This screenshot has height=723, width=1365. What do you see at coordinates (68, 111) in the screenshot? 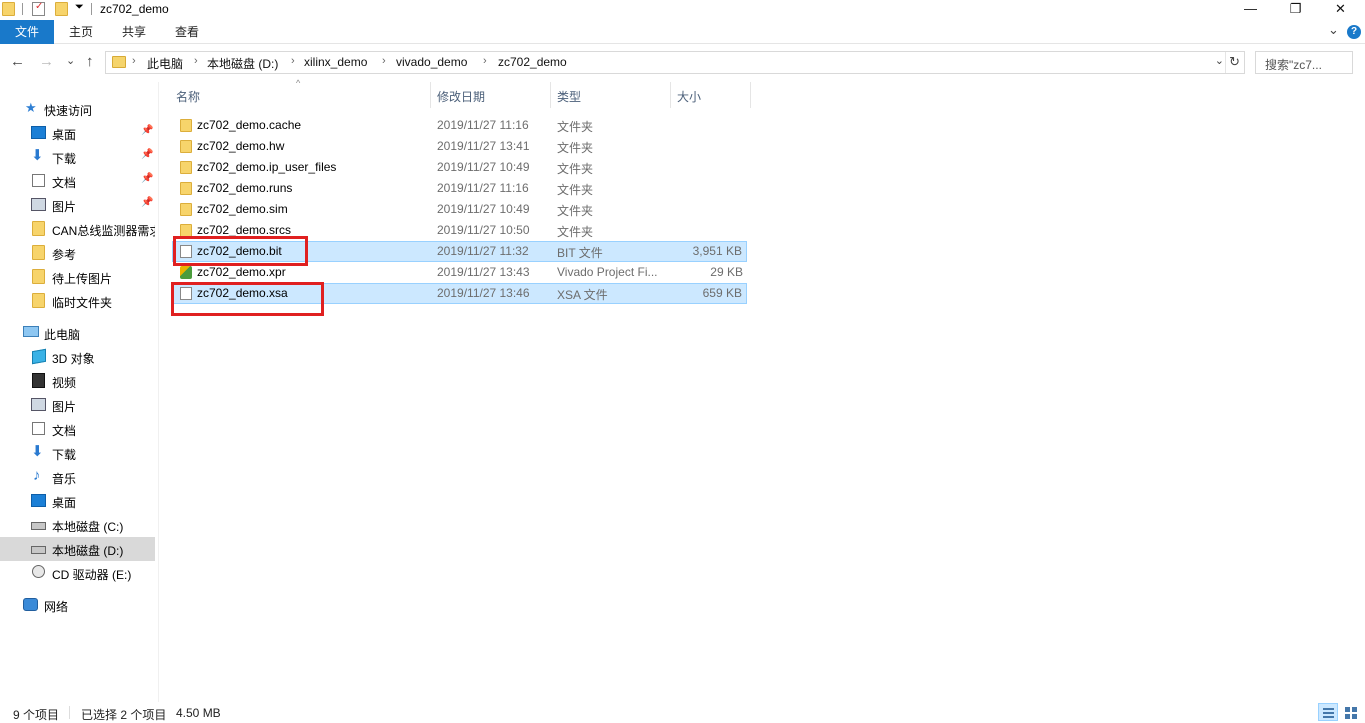
I see `sidebar-item-label: 快速访问` at bounding box center [68, 111].